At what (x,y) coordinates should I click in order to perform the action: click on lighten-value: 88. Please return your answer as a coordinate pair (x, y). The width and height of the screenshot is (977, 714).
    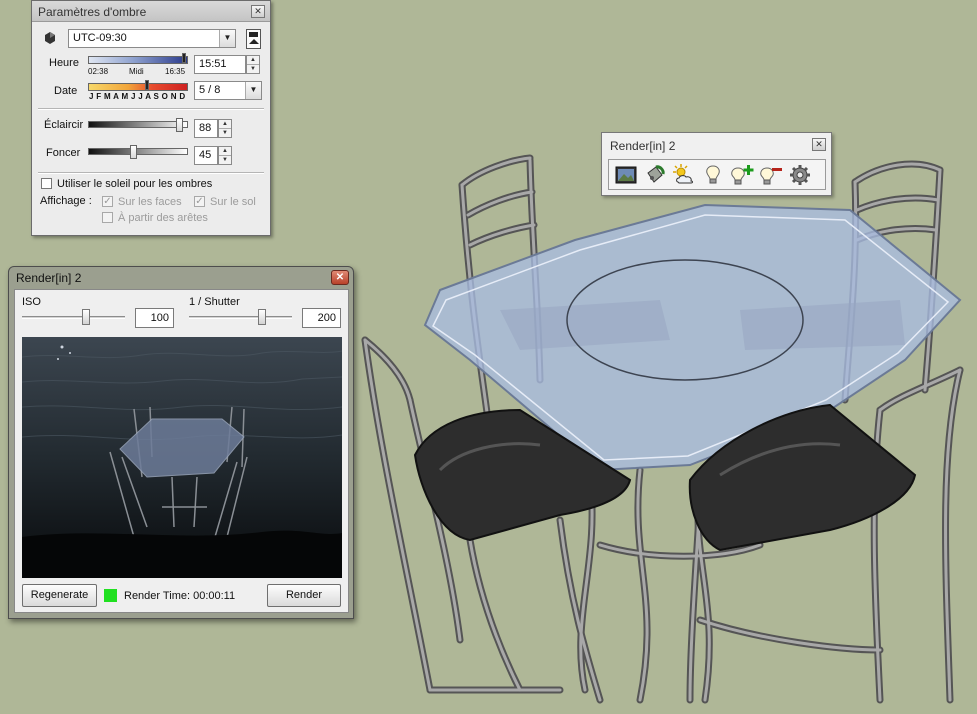
    Looking at the image, I should click on (205, 128).